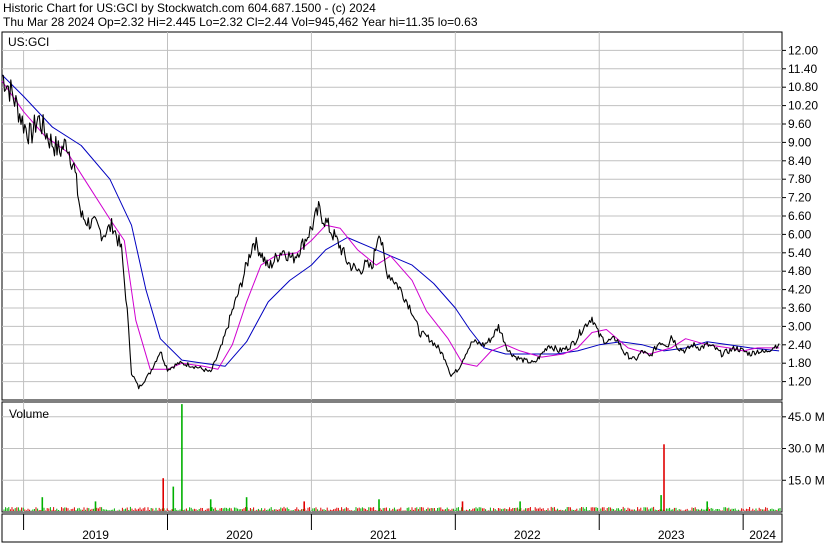 The height and width of the screenshot is (543, 830). Describe the element at coordinates (800, 253) in the screenshot. I see `price-y-tick-label: 5.40` at that location.